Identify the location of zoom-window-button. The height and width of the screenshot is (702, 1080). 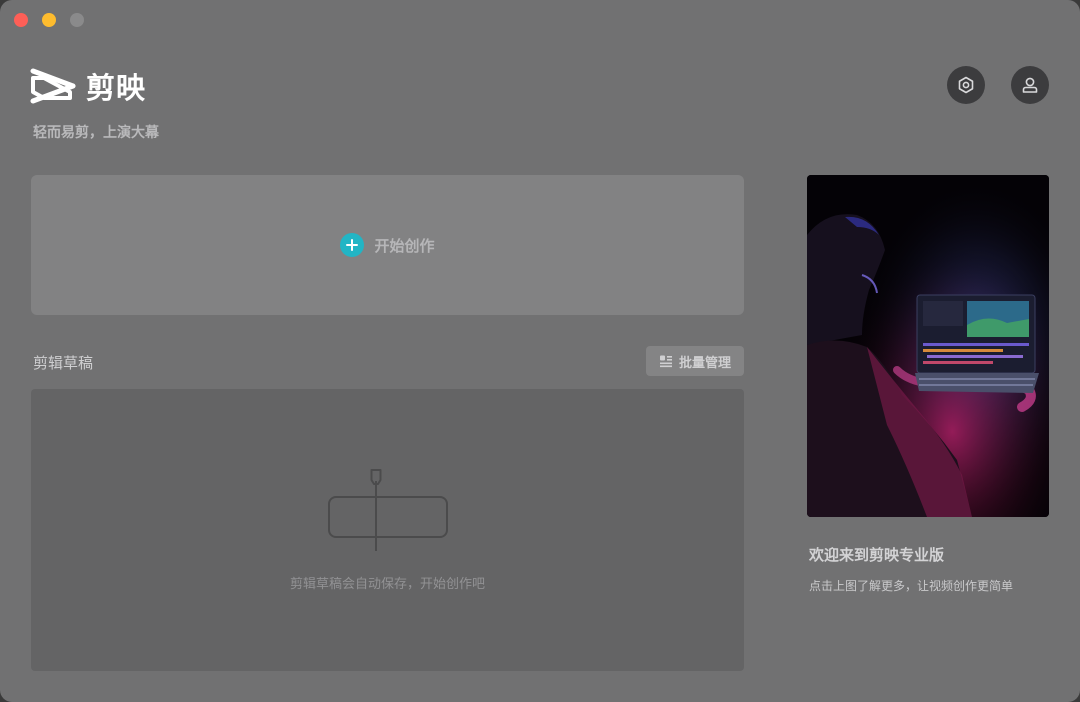
(77, 20).